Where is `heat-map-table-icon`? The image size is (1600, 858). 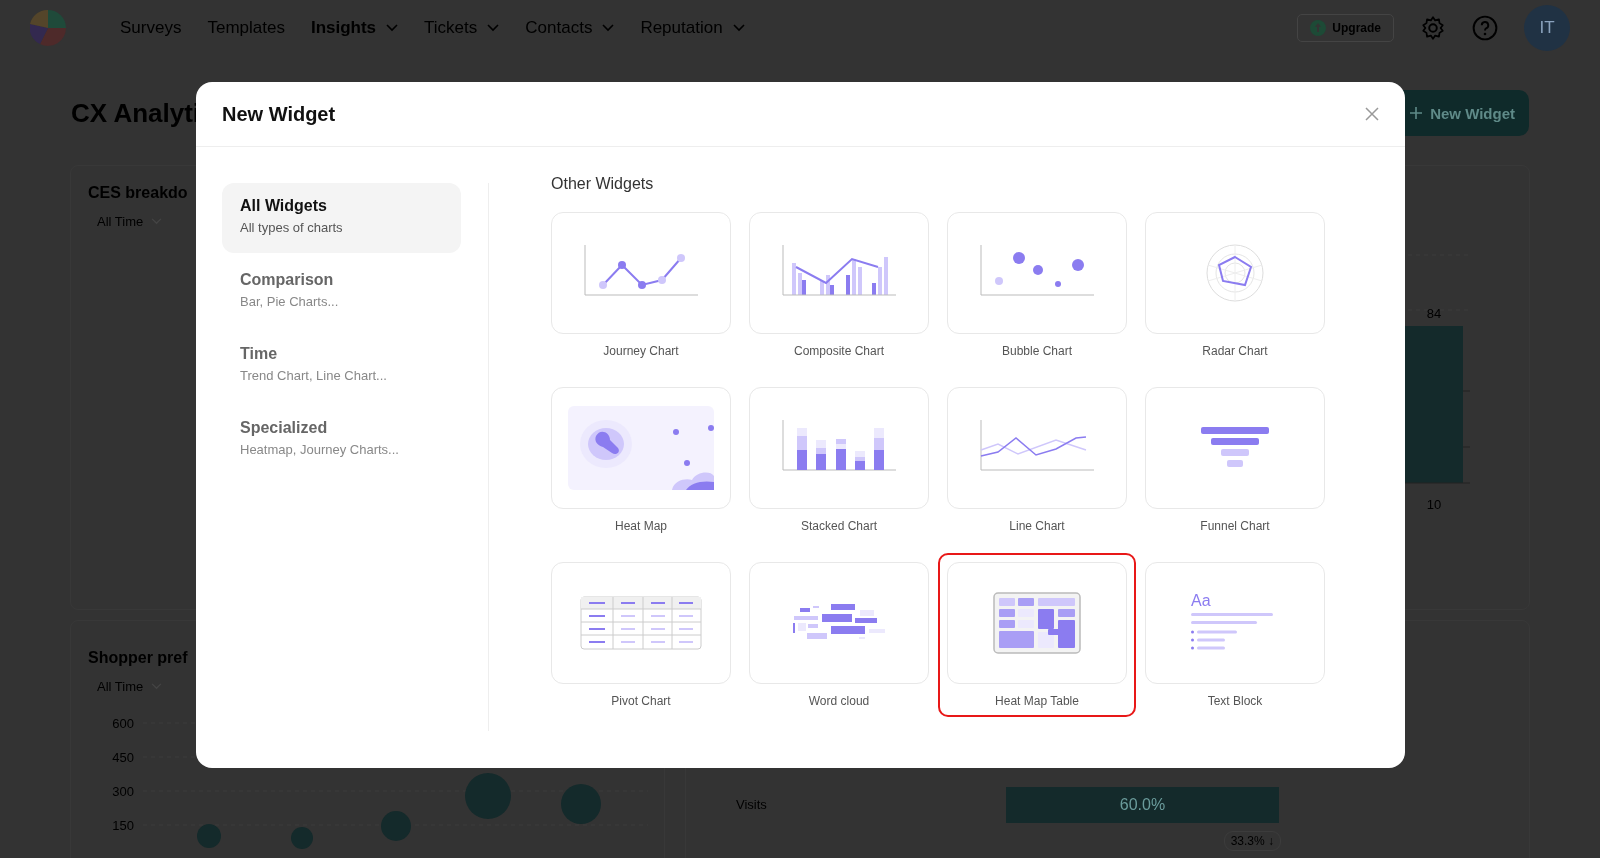
heat-map-table-icon is located at coordinates (1037, 623).